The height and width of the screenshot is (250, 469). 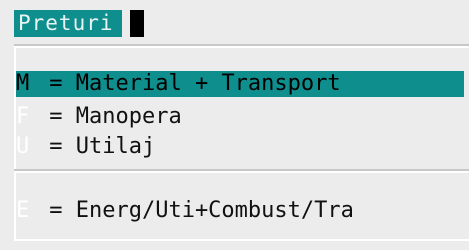 What do you see at coordinates (188, 83) in the screenshot?
I see `menu-item-label: = Material + Transport` at bounding box center [188, 83].